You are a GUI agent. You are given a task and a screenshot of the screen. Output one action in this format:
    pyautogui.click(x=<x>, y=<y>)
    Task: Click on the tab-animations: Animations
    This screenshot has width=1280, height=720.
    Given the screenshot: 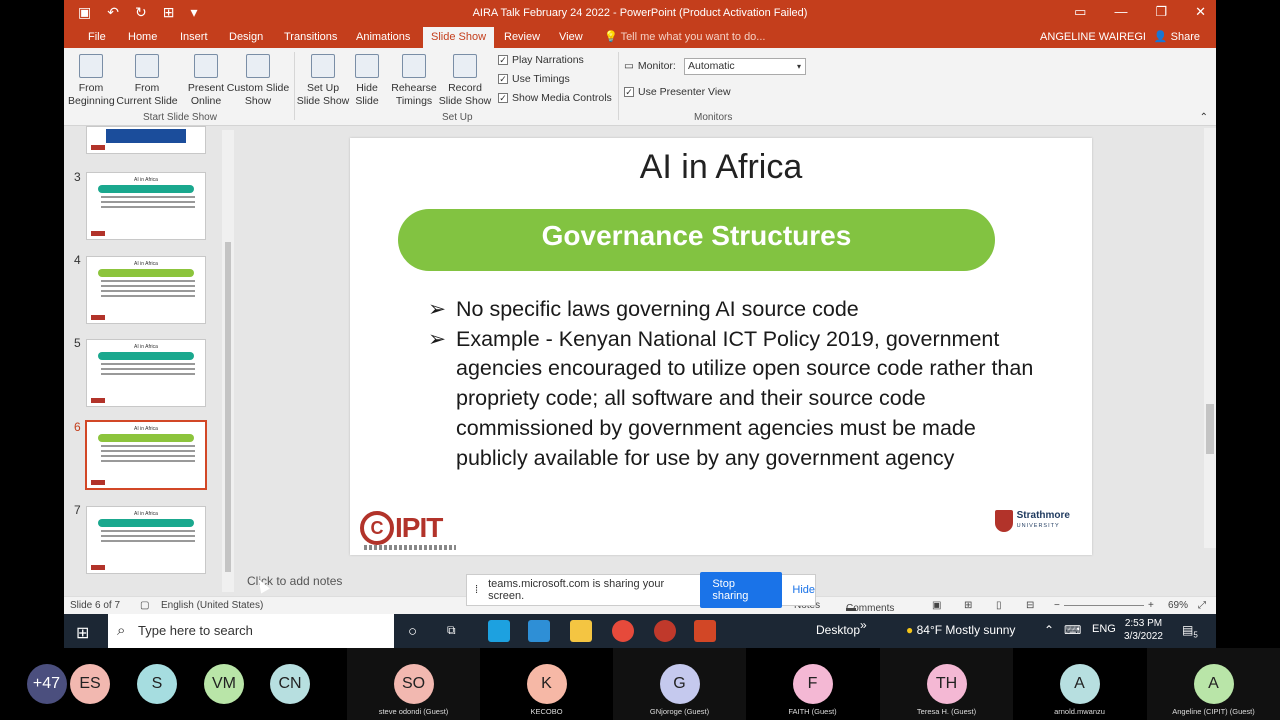 What is the action you would take?
    pyautogui.click(x=383, y=37)
    